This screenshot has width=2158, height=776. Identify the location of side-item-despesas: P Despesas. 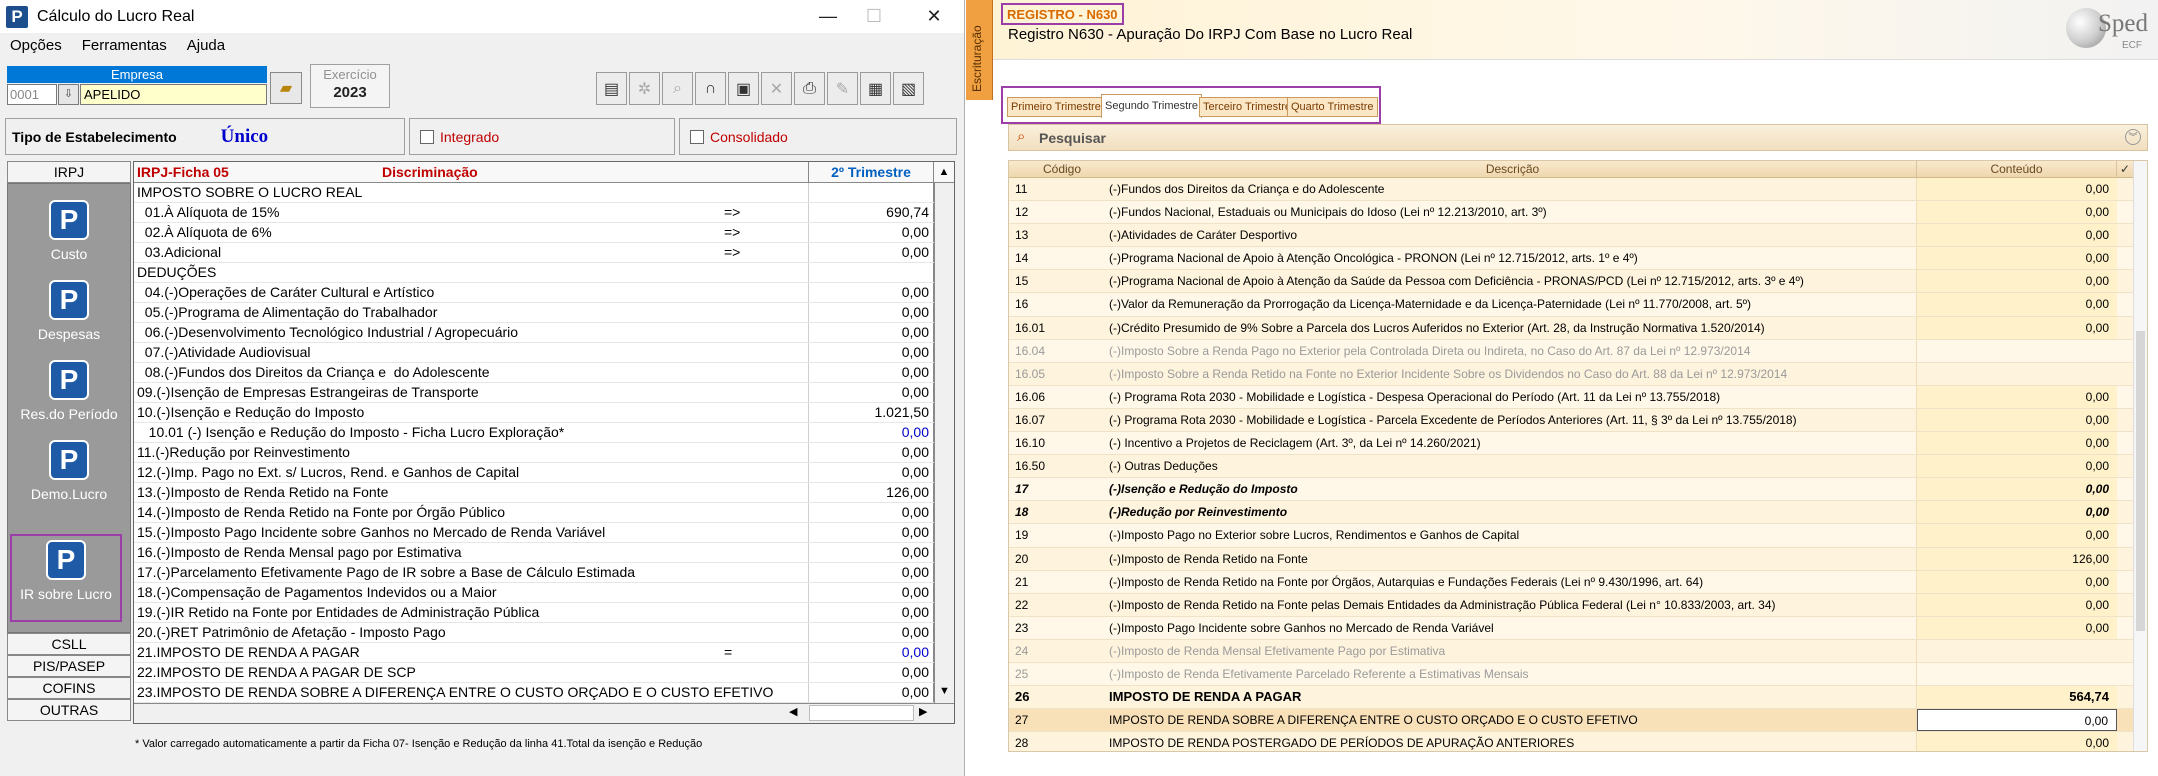
(69, 315).